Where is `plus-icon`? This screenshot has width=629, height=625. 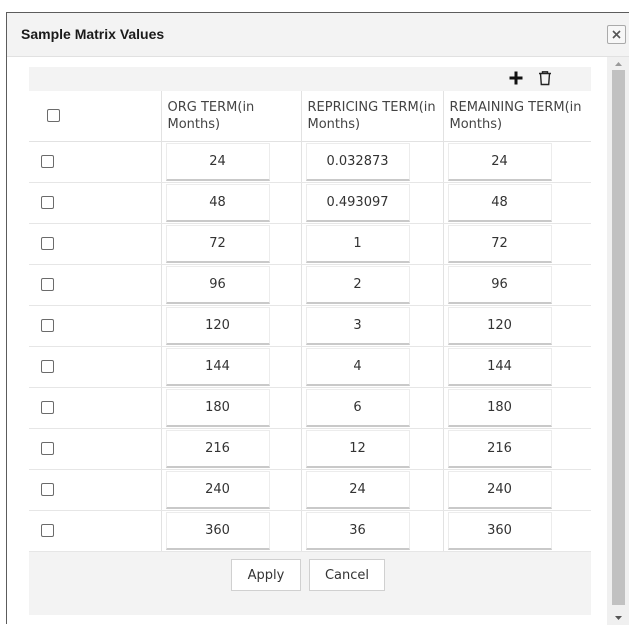
plus-icon is located at coordinates (516, 78).